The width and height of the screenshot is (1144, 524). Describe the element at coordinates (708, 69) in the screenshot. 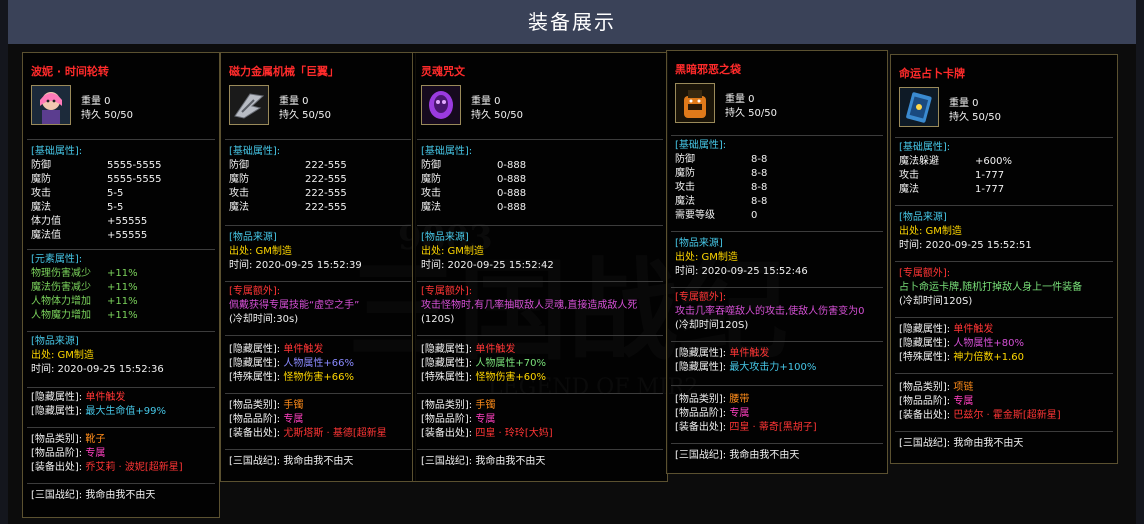

I see `item-name: 黑暗邪恶之袋` at that location.